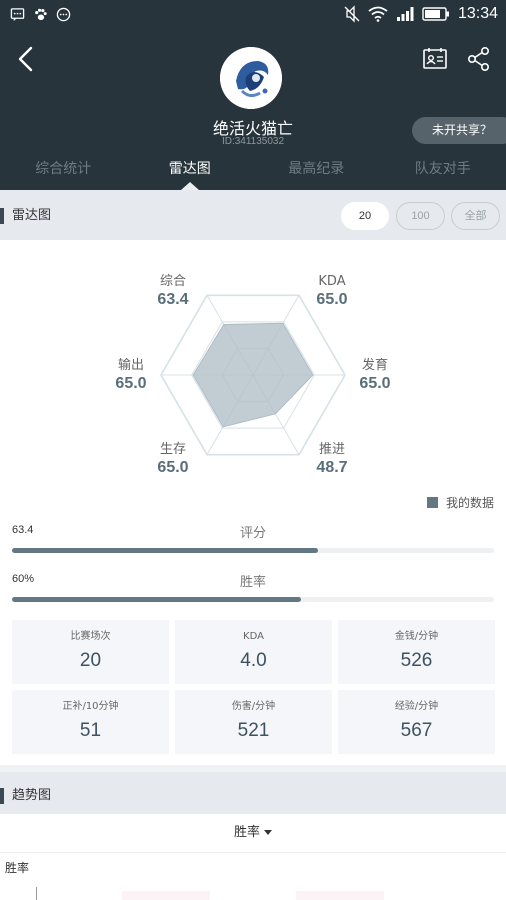 Image resolution: width=506 pixels, height=900 pixels. I want to click on trend-metric-selector: 胜率, so click(253, 833).